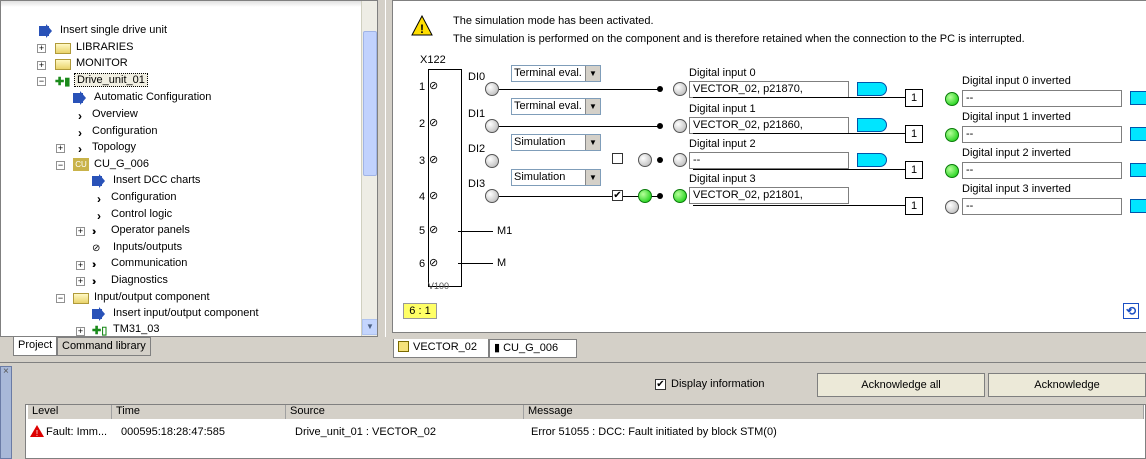  Describe the element at coordinates (1131, 311) in the screenshot. I see `refresh-icon: ⟲` at that location.